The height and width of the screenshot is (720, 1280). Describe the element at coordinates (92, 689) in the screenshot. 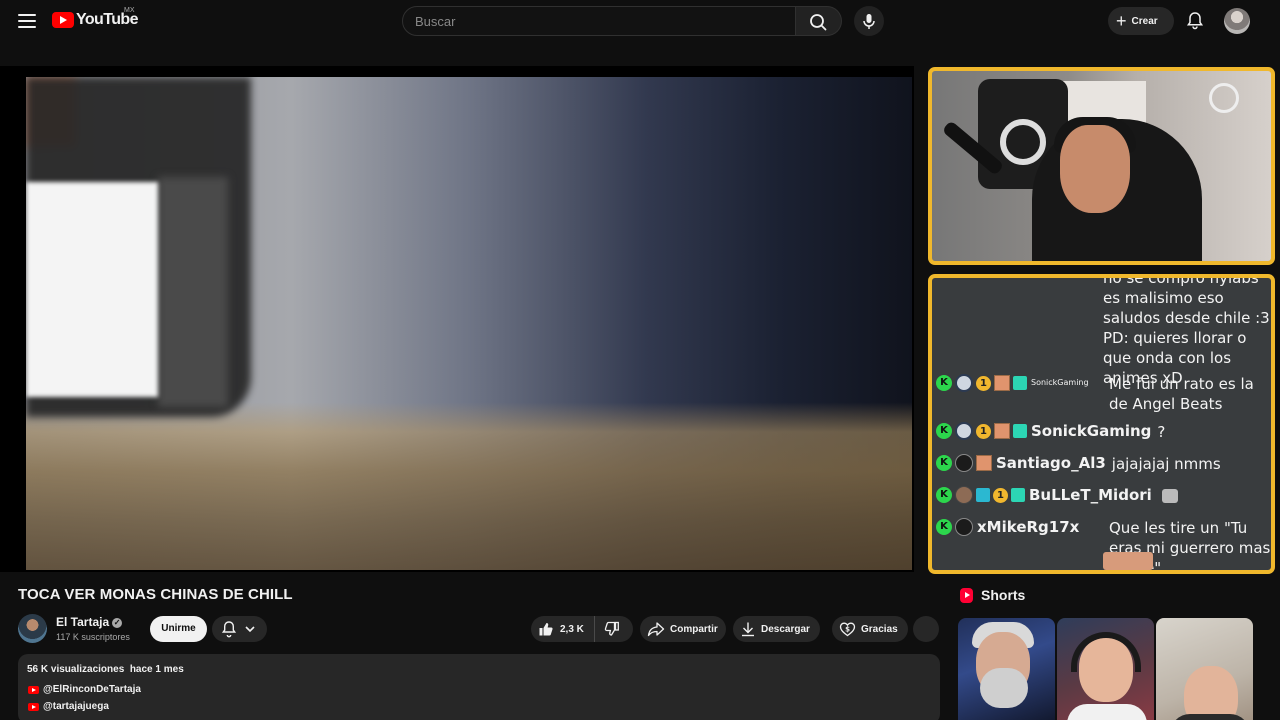

I see `description-link-text: @ElRinconDeTartaja` at that location.